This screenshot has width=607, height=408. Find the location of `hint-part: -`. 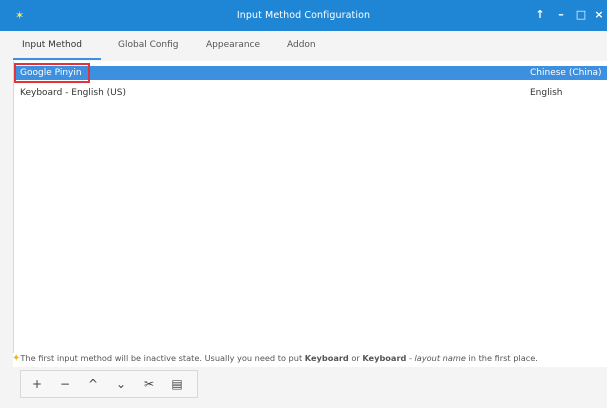

hint-part: - is located at coordinates (410, 358).